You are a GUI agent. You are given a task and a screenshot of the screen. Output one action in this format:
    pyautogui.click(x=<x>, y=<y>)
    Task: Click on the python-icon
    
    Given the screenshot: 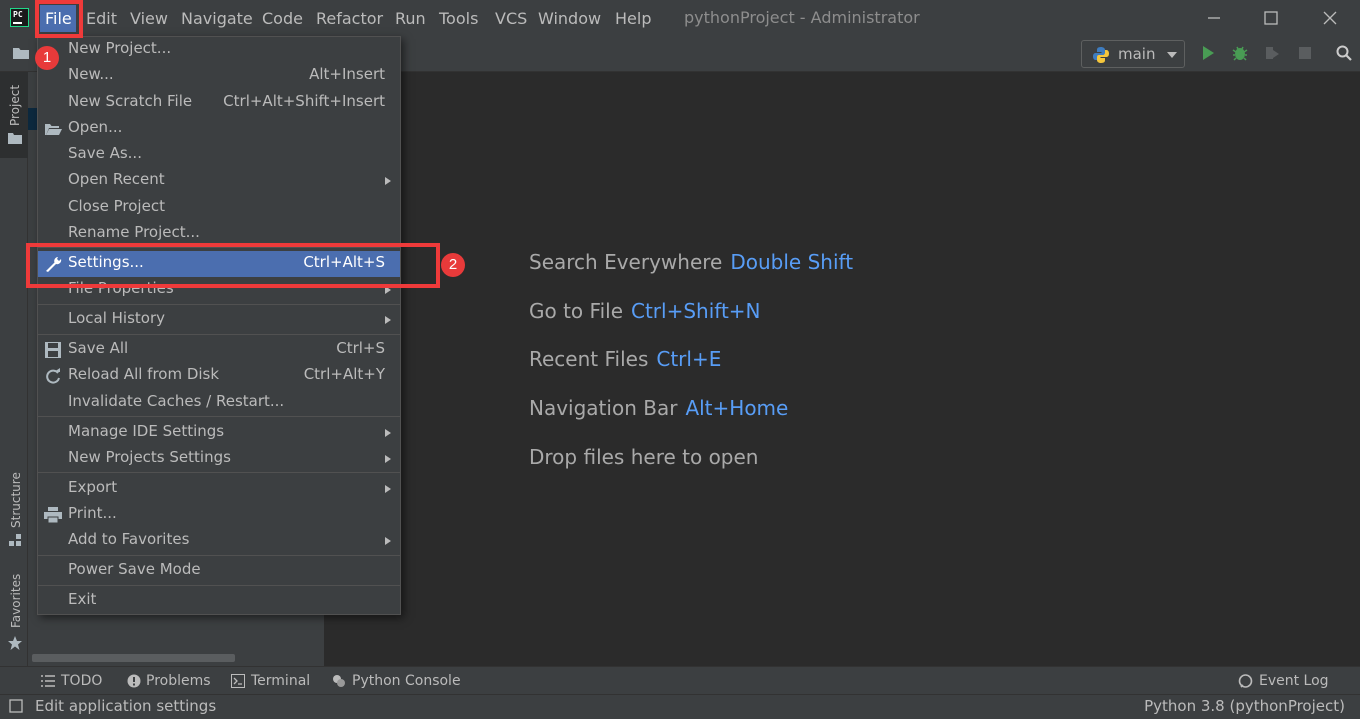 What is the action you would take?
    pyautogui.click(x=1101, y=55)
    